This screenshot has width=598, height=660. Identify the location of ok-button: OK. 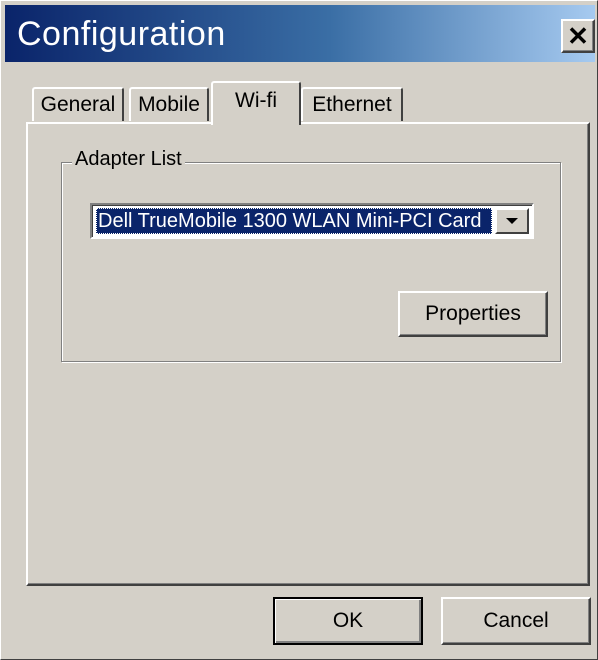
(348, 621).